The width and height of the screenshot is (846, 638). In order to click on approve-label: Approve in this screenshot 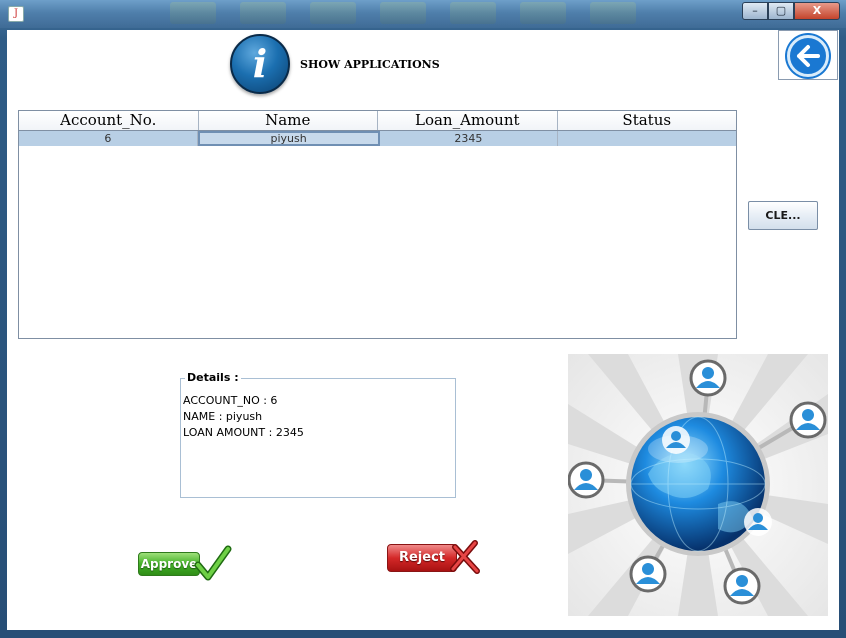, I will do `click(169, 564)`.